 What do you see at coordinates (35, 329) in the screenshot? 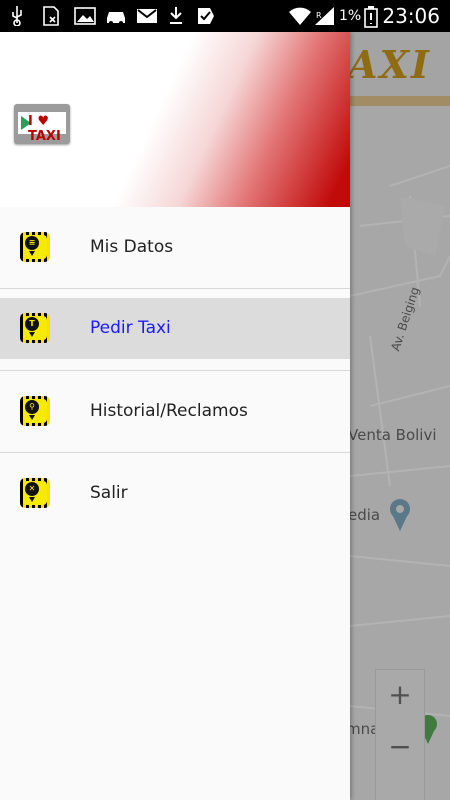
I see `taxi-request-icon: T` at bounding box center [35, 329].